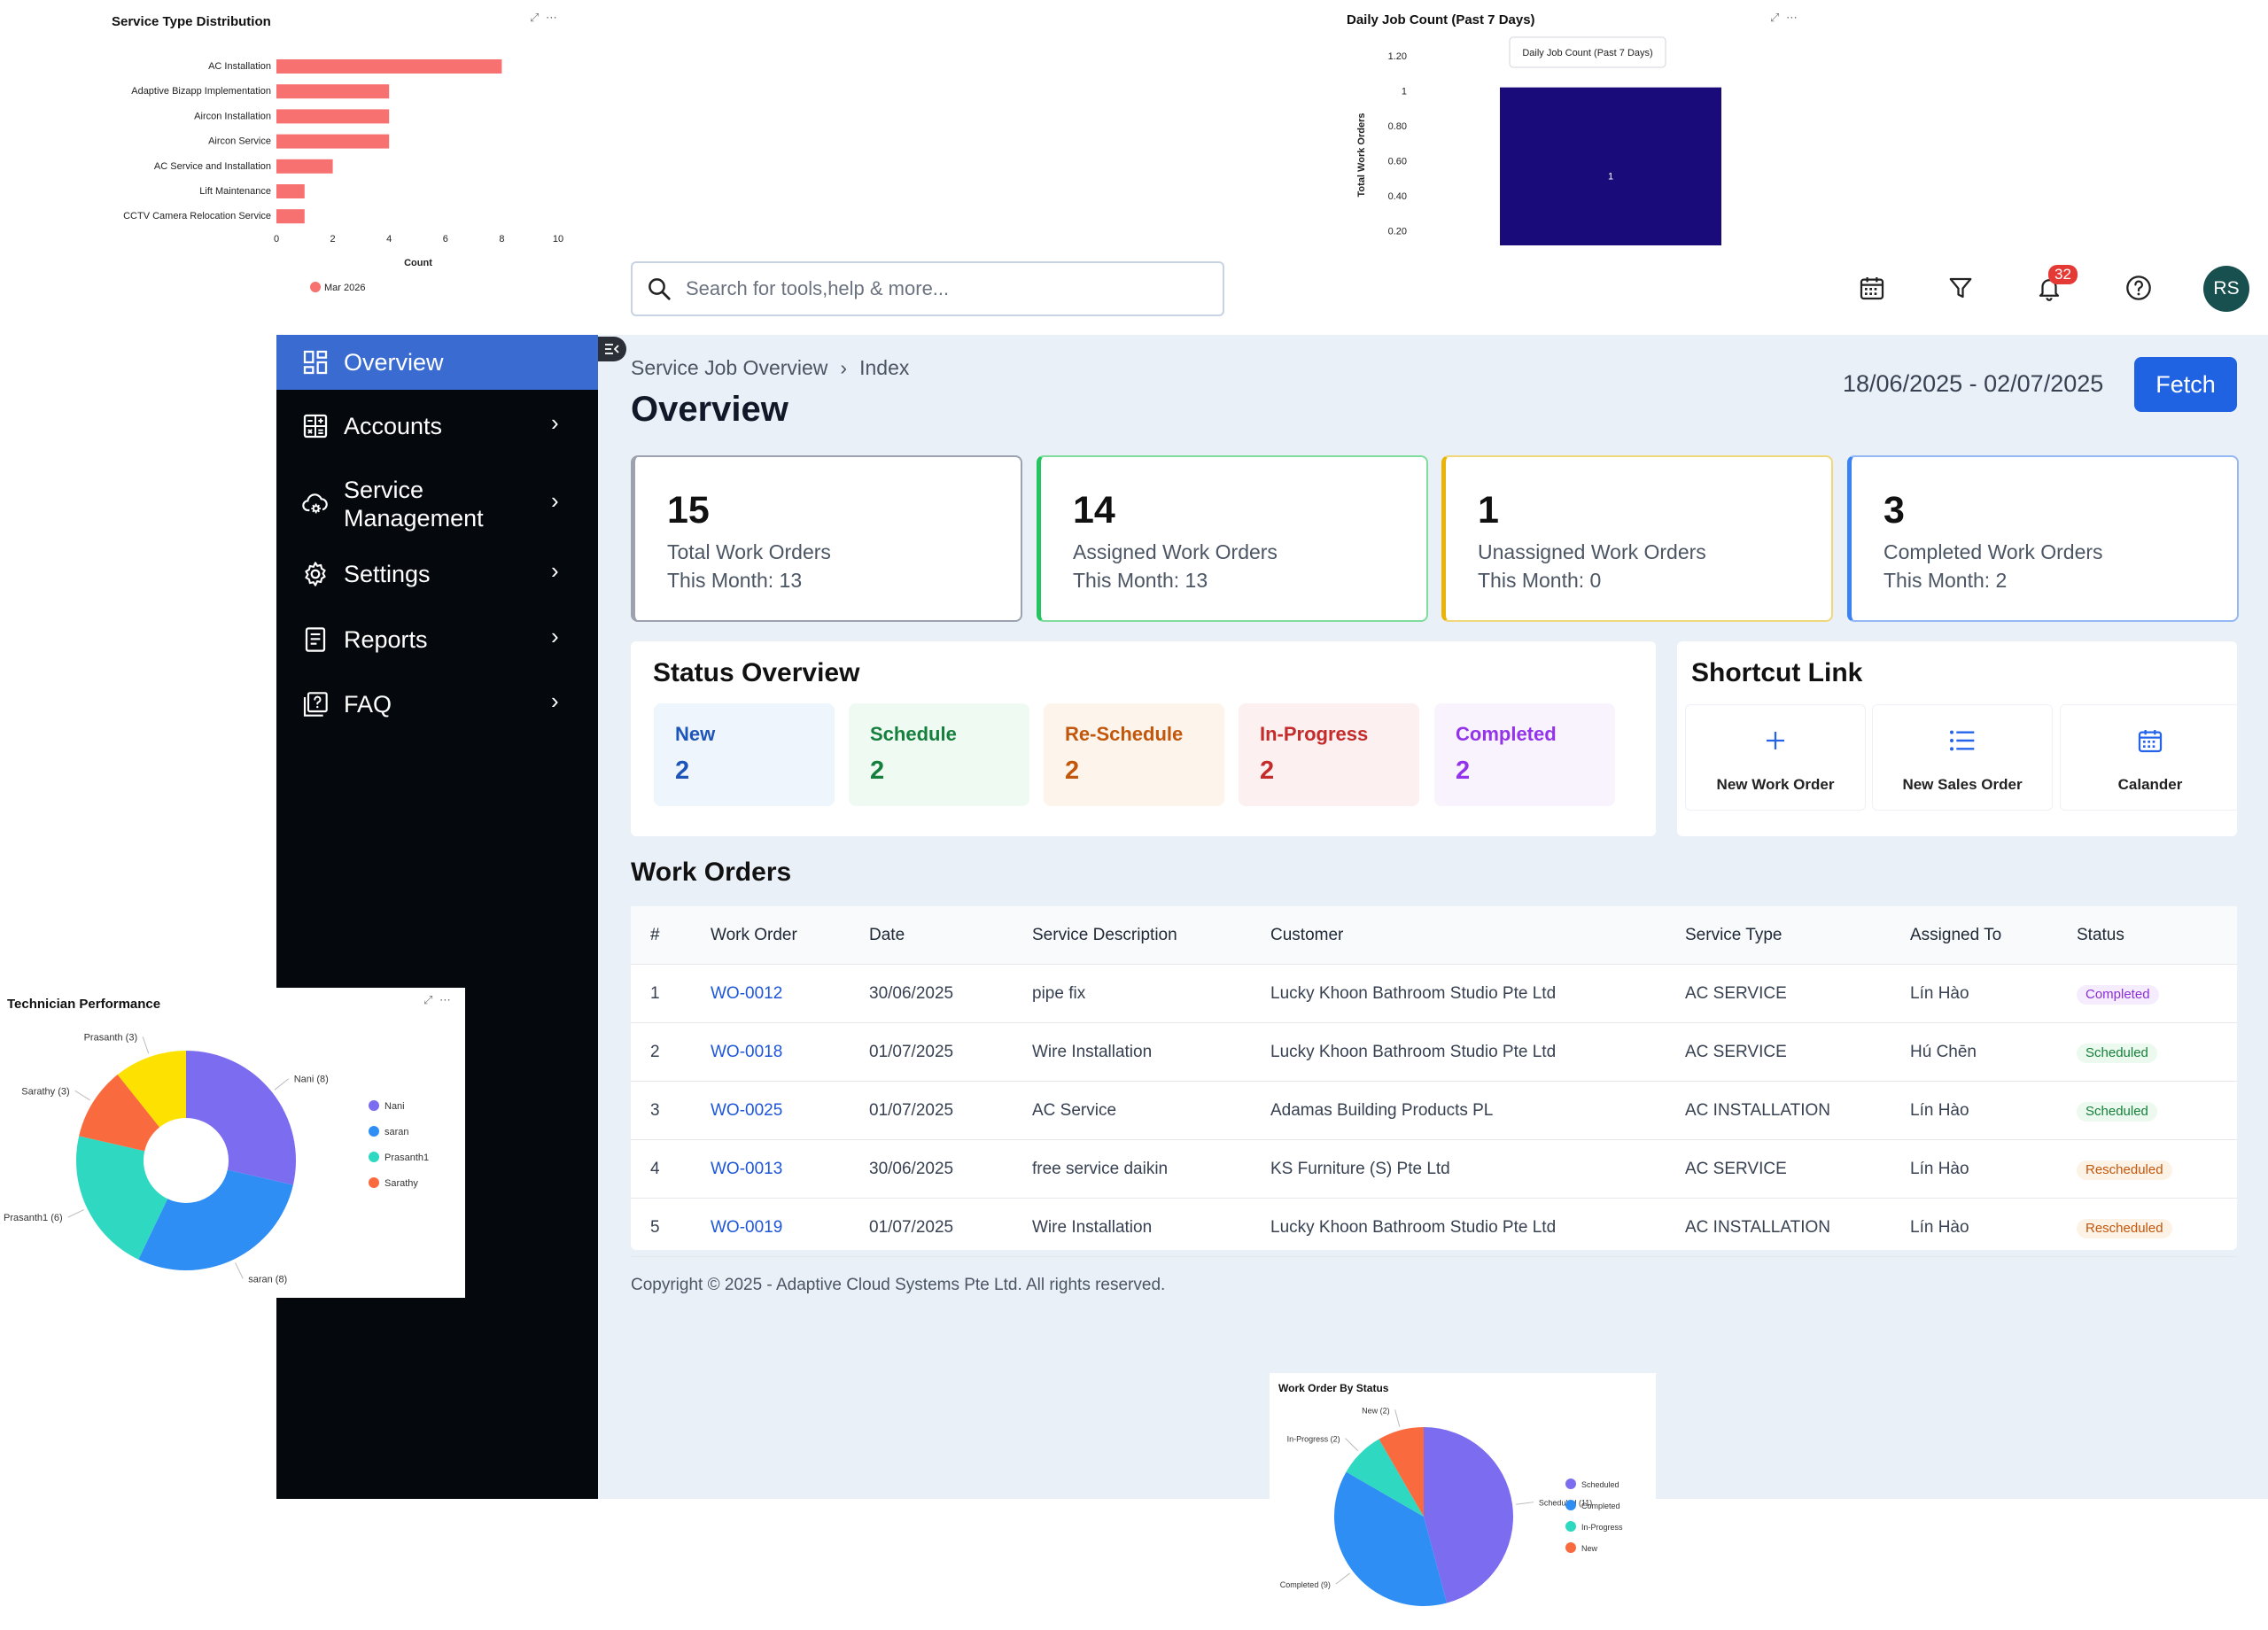 Image resolution: width=2268 pixels, height=1630 pixels. What do you see at coordinates (437, 639) in the screenshot?
I see `sidebar-item-reports: Reports ›` at bounding box center [437, 639].